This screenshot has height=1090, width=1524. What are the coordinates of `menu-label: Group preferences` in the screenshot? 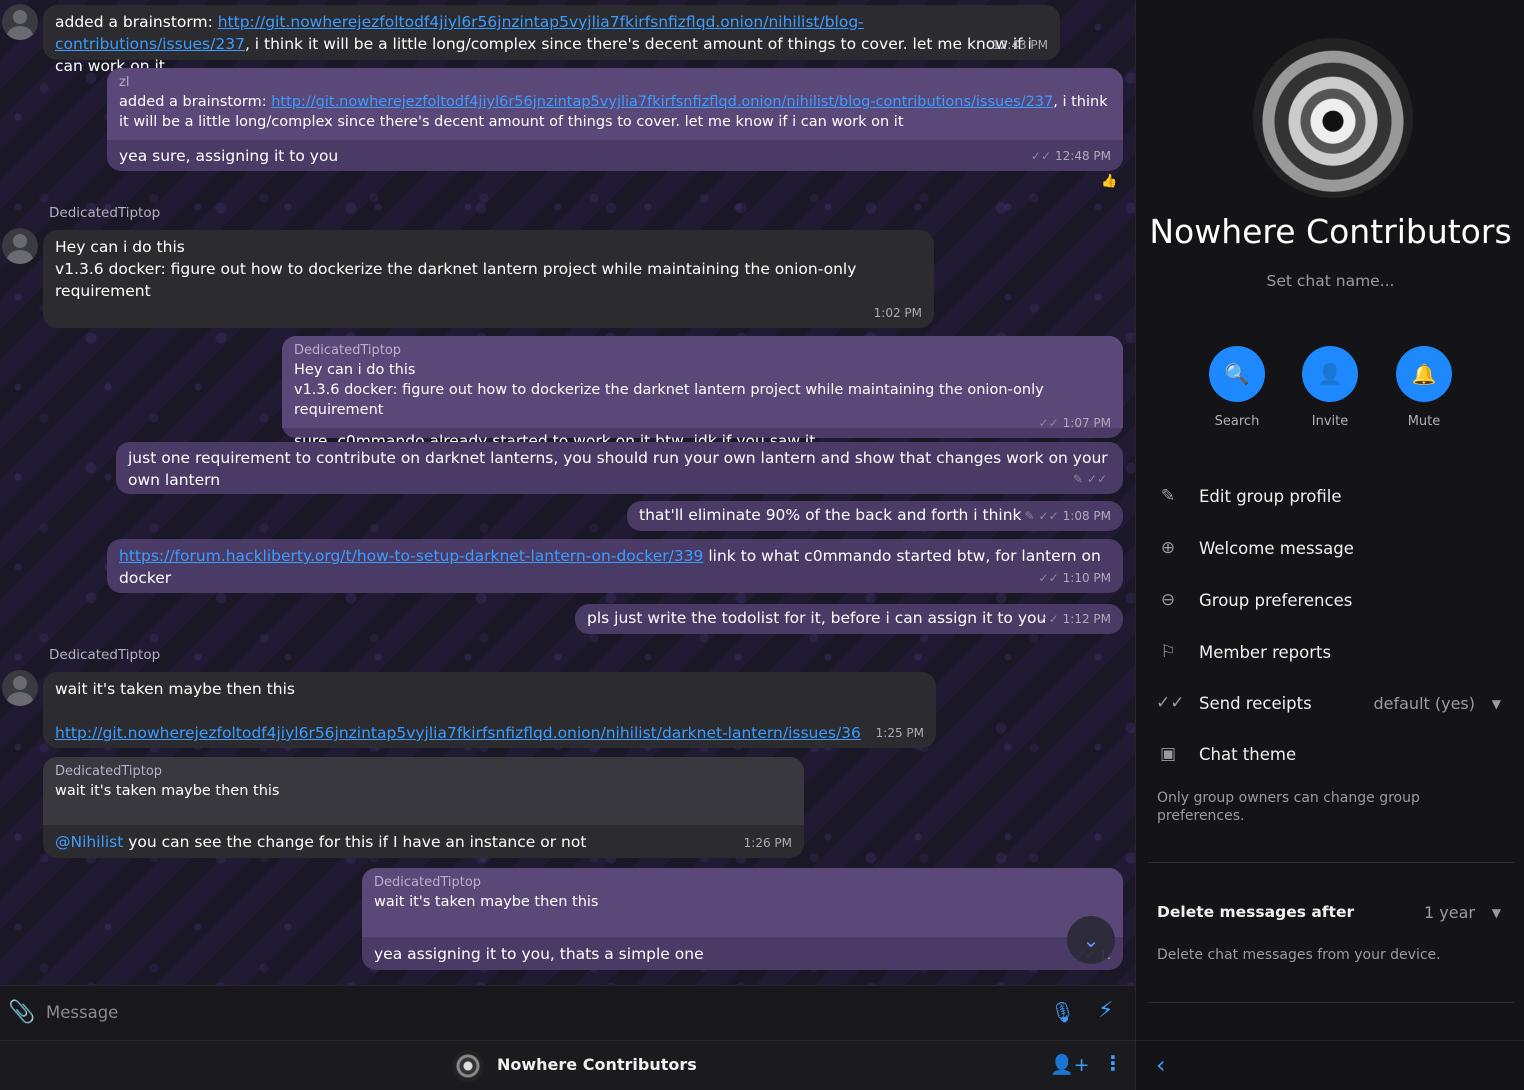 It's located at (1276, 600).